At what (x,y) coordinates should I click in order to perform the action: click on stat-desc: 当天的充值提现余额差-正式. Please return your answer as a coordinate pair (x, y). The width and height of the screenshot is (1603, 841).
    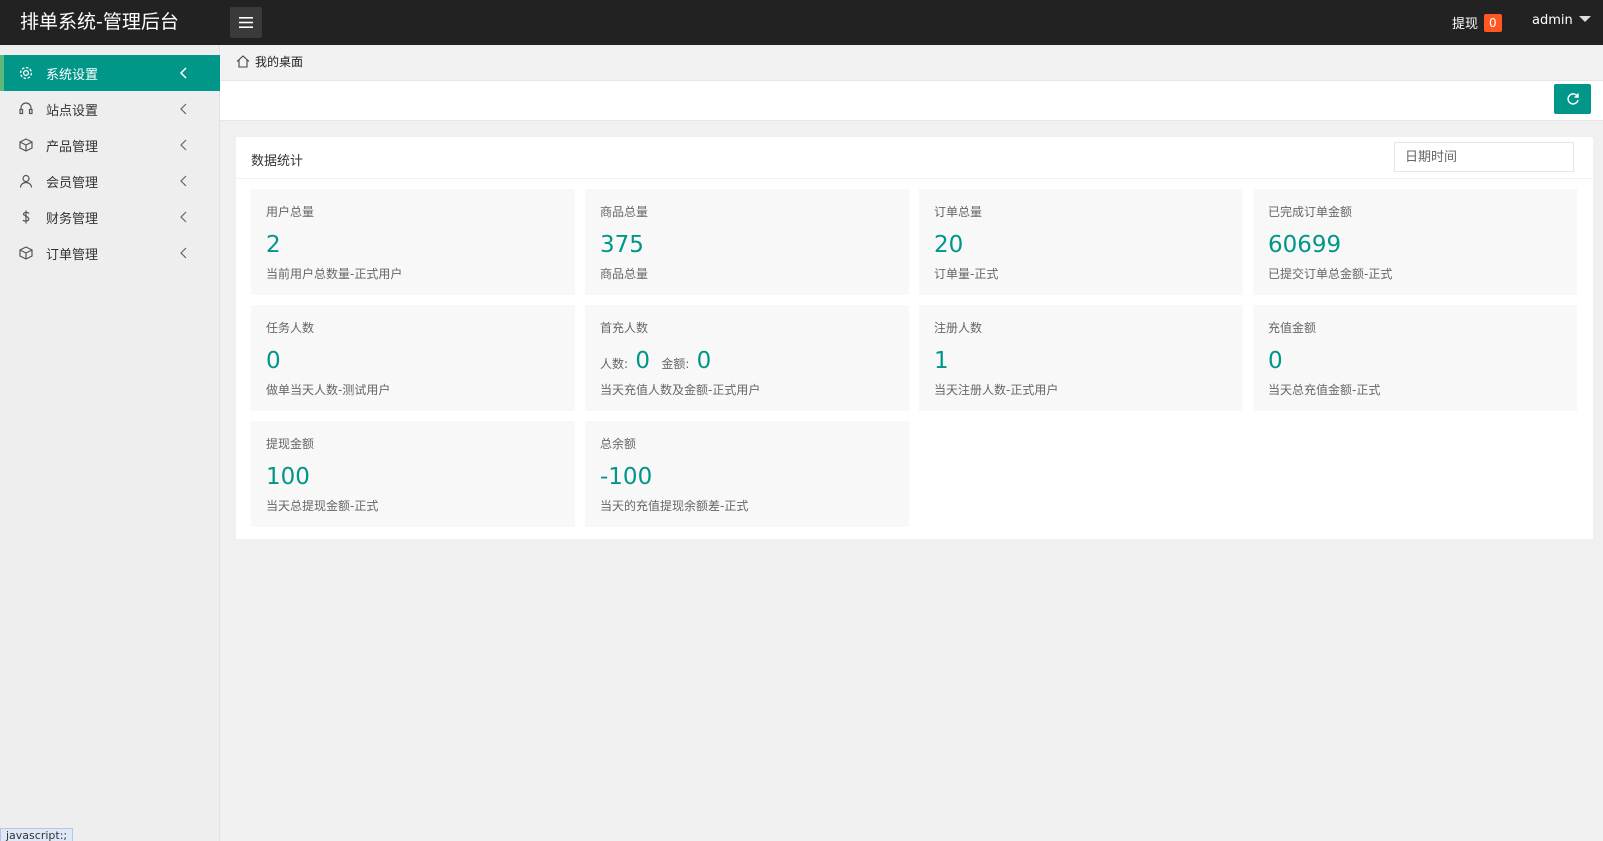
    Looking at the image, I should click on (674, 506).